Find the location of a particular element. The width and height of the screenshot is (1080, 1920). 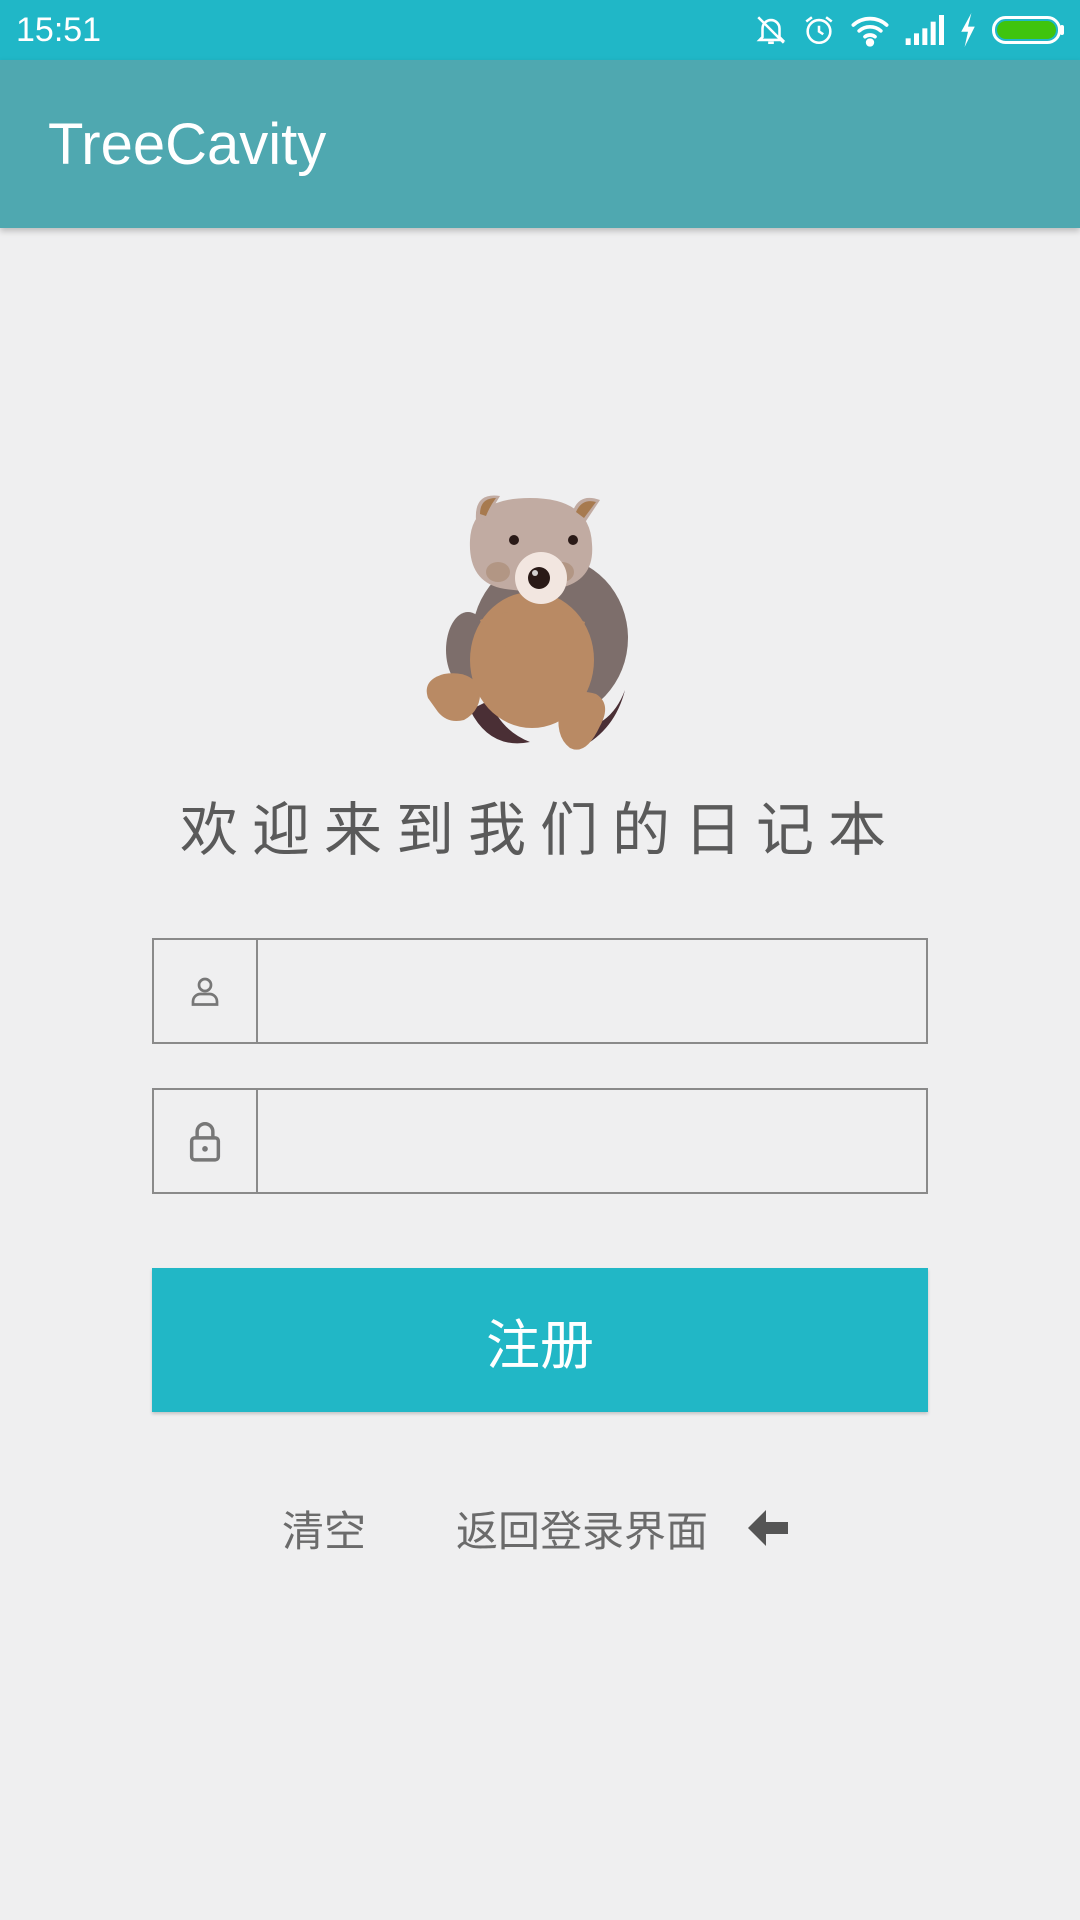

password-field is located at coordinates (540, 1141).